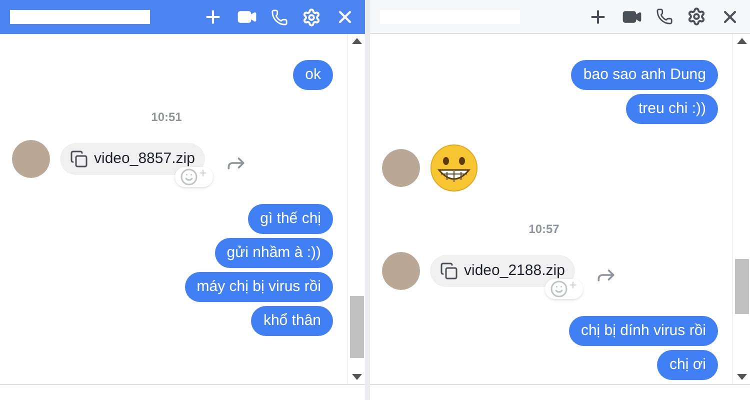 The image size is (750, 400). I want to click on timestamp: 10:51, so click(166, 117).